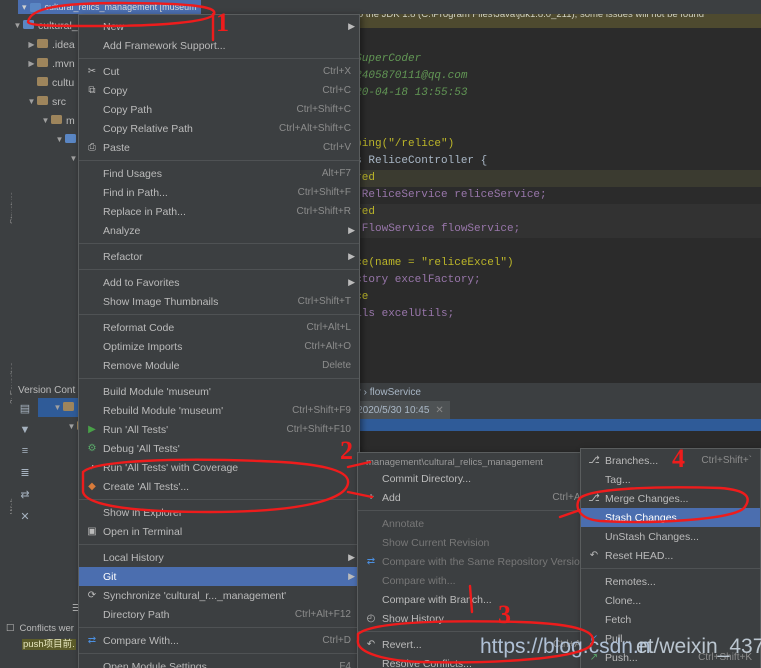  Describe the element at coordinates (25, 408) in the screenshot. I see `group-icon: ▤` at that location.